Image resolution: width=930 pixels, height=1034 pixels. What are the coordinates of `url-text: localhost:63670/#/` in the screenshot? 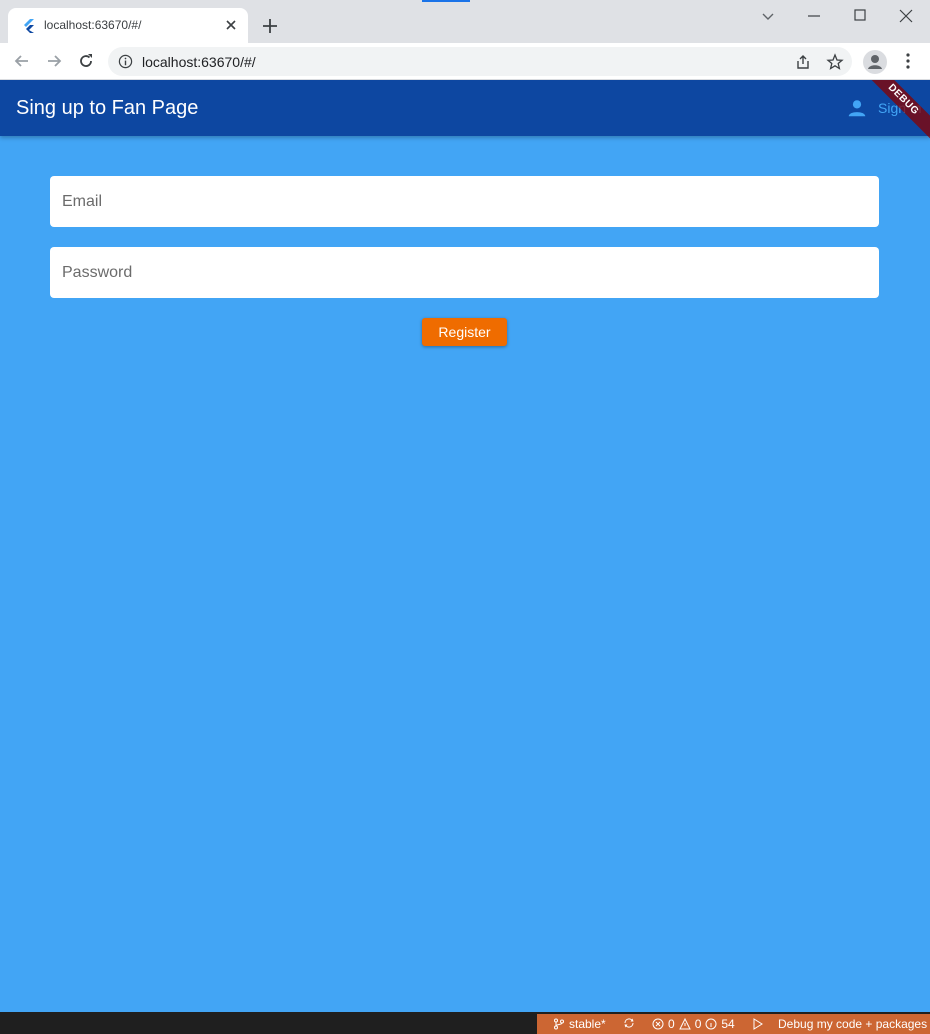 It's located at (199, 62).